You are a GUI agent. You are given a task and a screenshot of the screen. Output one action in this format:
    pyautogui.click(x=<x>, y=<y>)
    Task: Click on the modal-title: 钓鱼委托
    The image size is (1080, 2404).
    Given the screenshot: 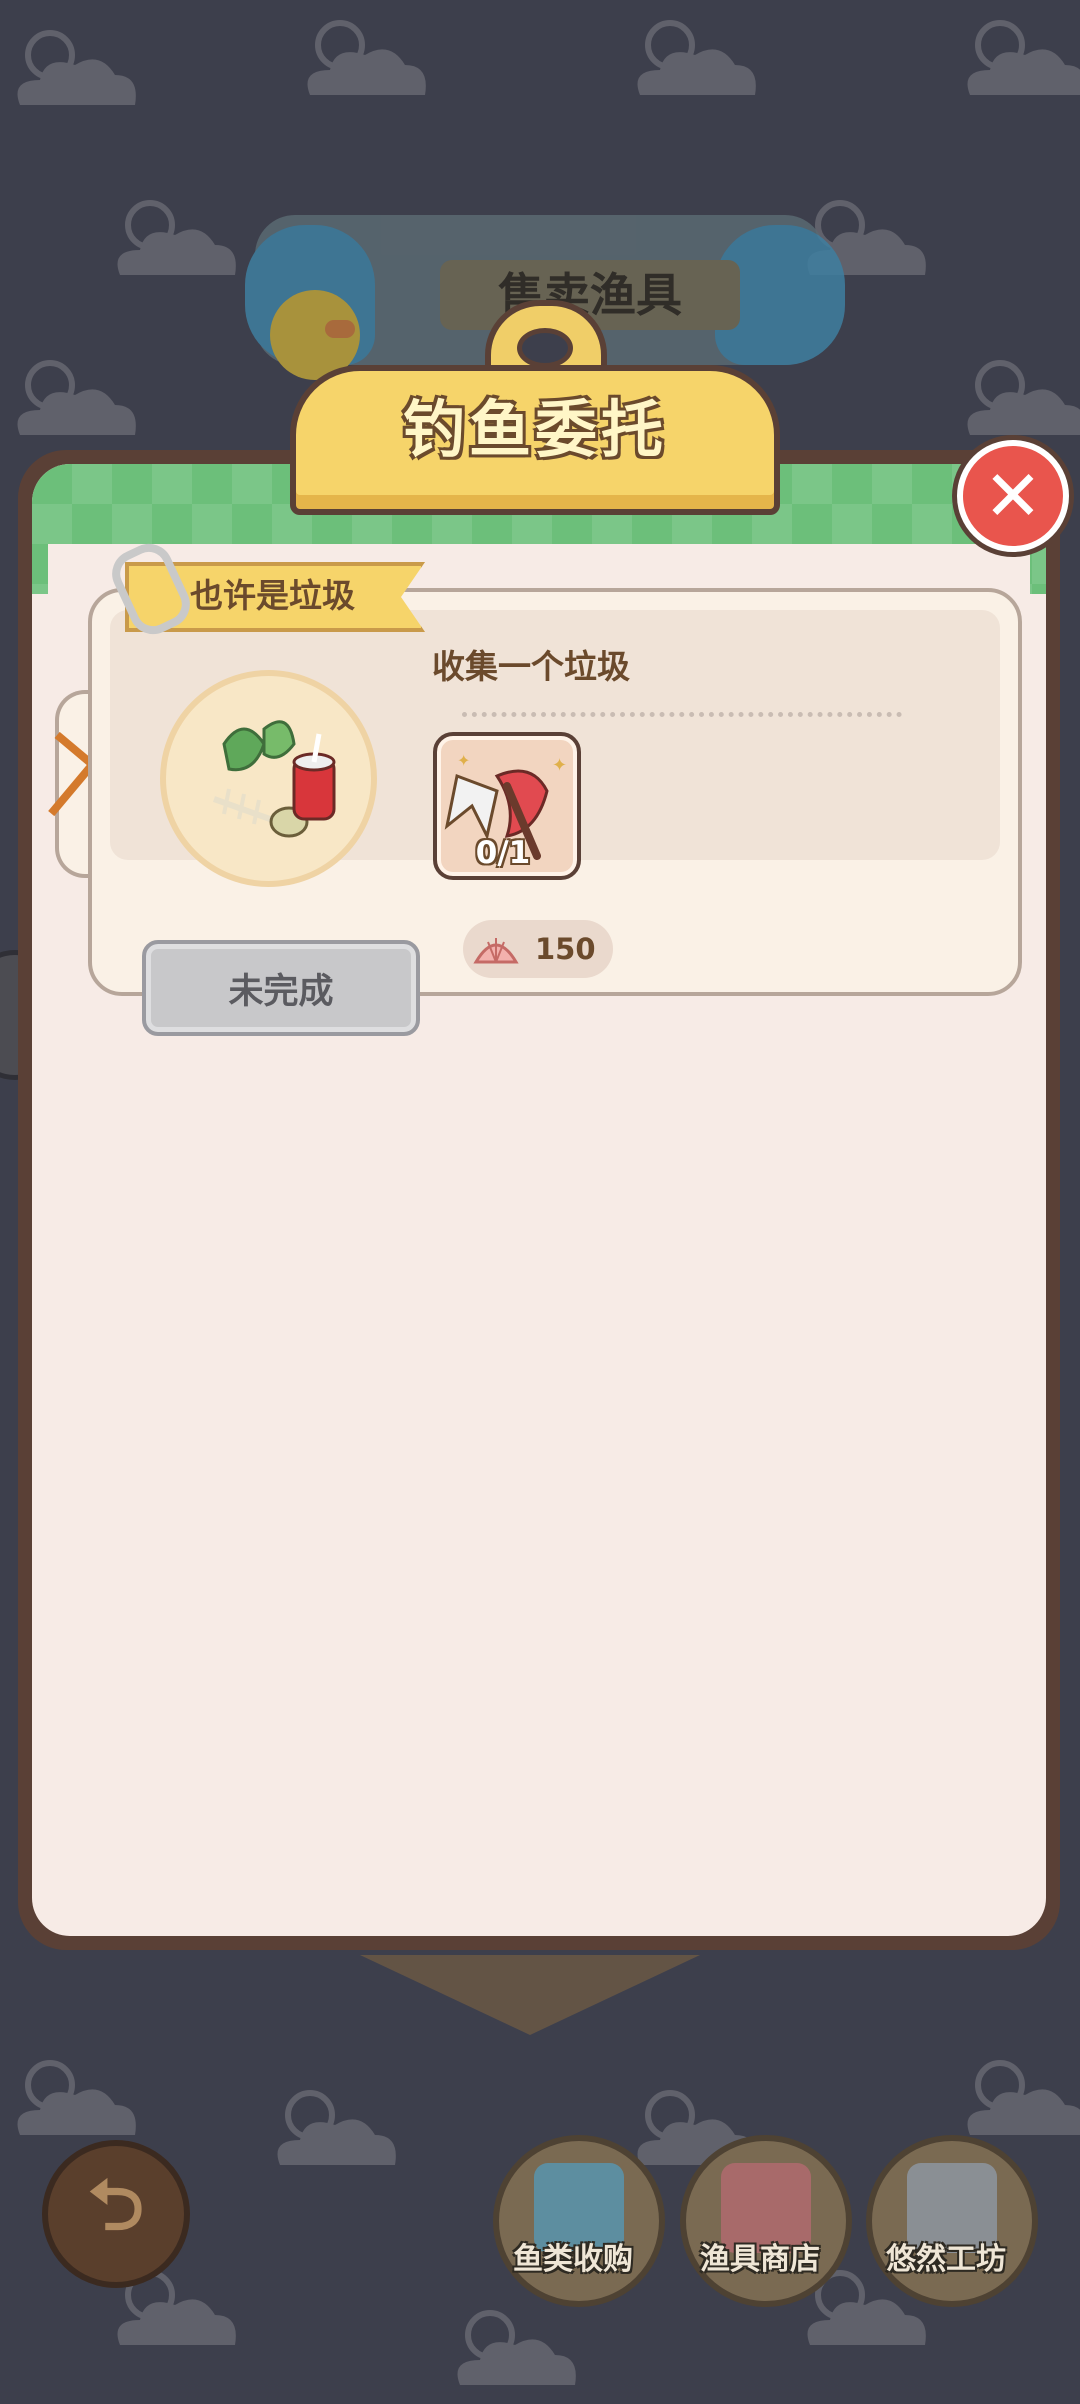 What is the action you would take?
    pyautogui.click(x=534, y=429)
    